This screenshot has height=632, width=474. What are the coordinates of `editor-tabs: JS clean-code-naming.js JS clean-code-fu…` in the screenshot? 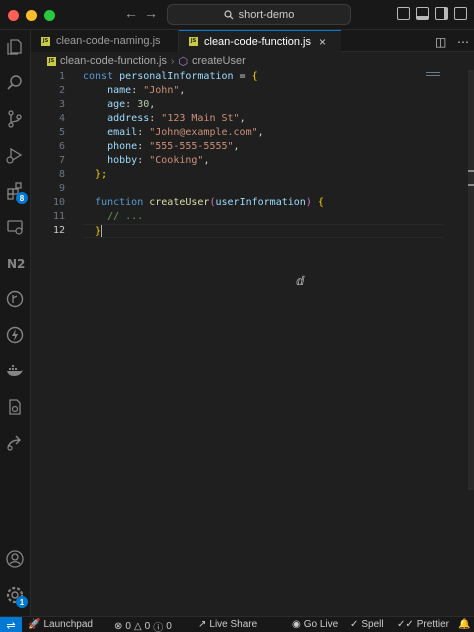 It's located at (252, 41).